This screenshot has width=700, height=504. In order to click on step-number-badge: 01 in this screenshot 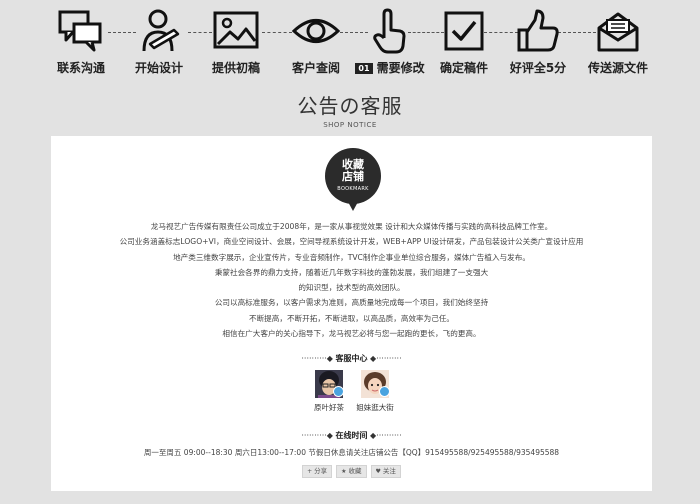, I will do `click(364, 68)`.